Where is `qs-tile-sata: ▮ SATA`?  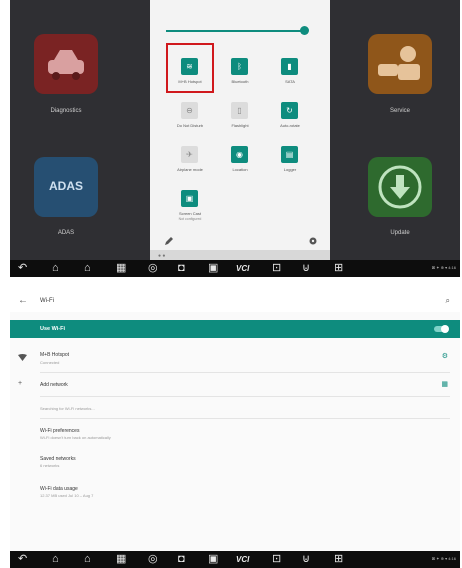
qs-tile-sata: ▮ SATA is located at coordinates (290, 75).